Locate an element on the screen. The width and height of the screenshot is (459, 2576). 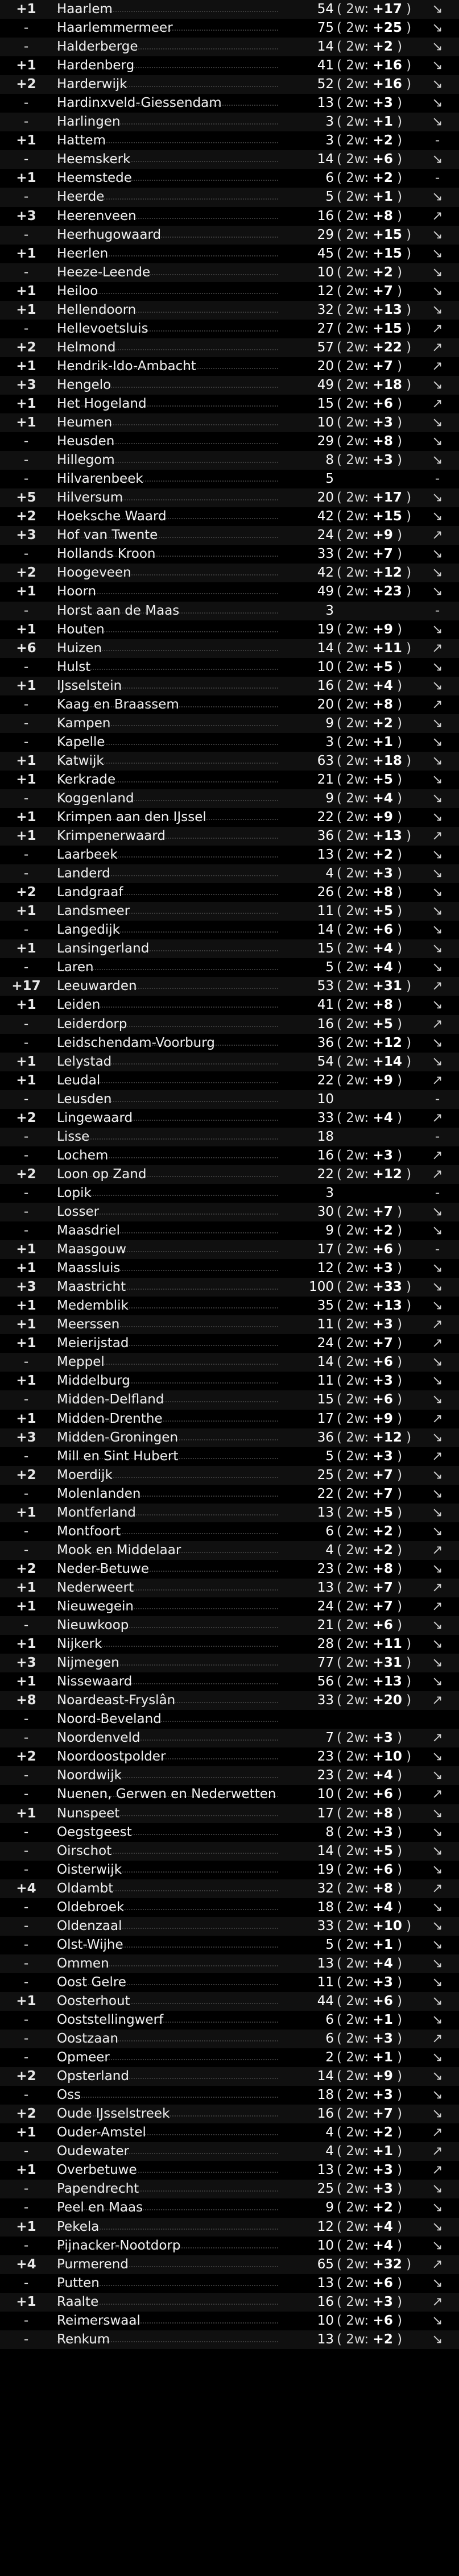
municipality-name-text: Heerhugowaard is located at coordinates (110, 234).